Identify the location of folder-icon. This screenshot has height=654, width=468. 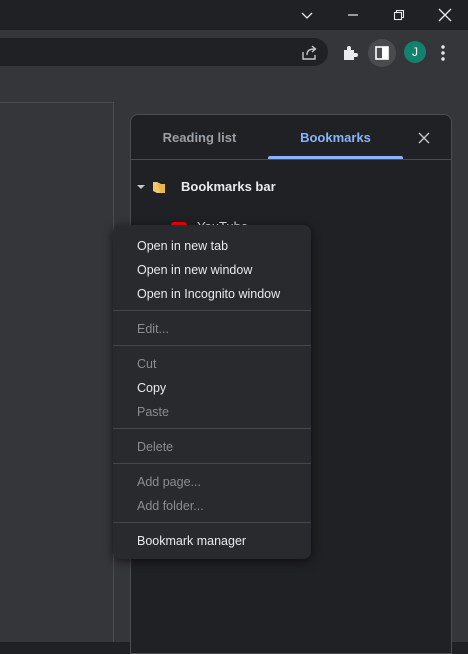
(159, 187).